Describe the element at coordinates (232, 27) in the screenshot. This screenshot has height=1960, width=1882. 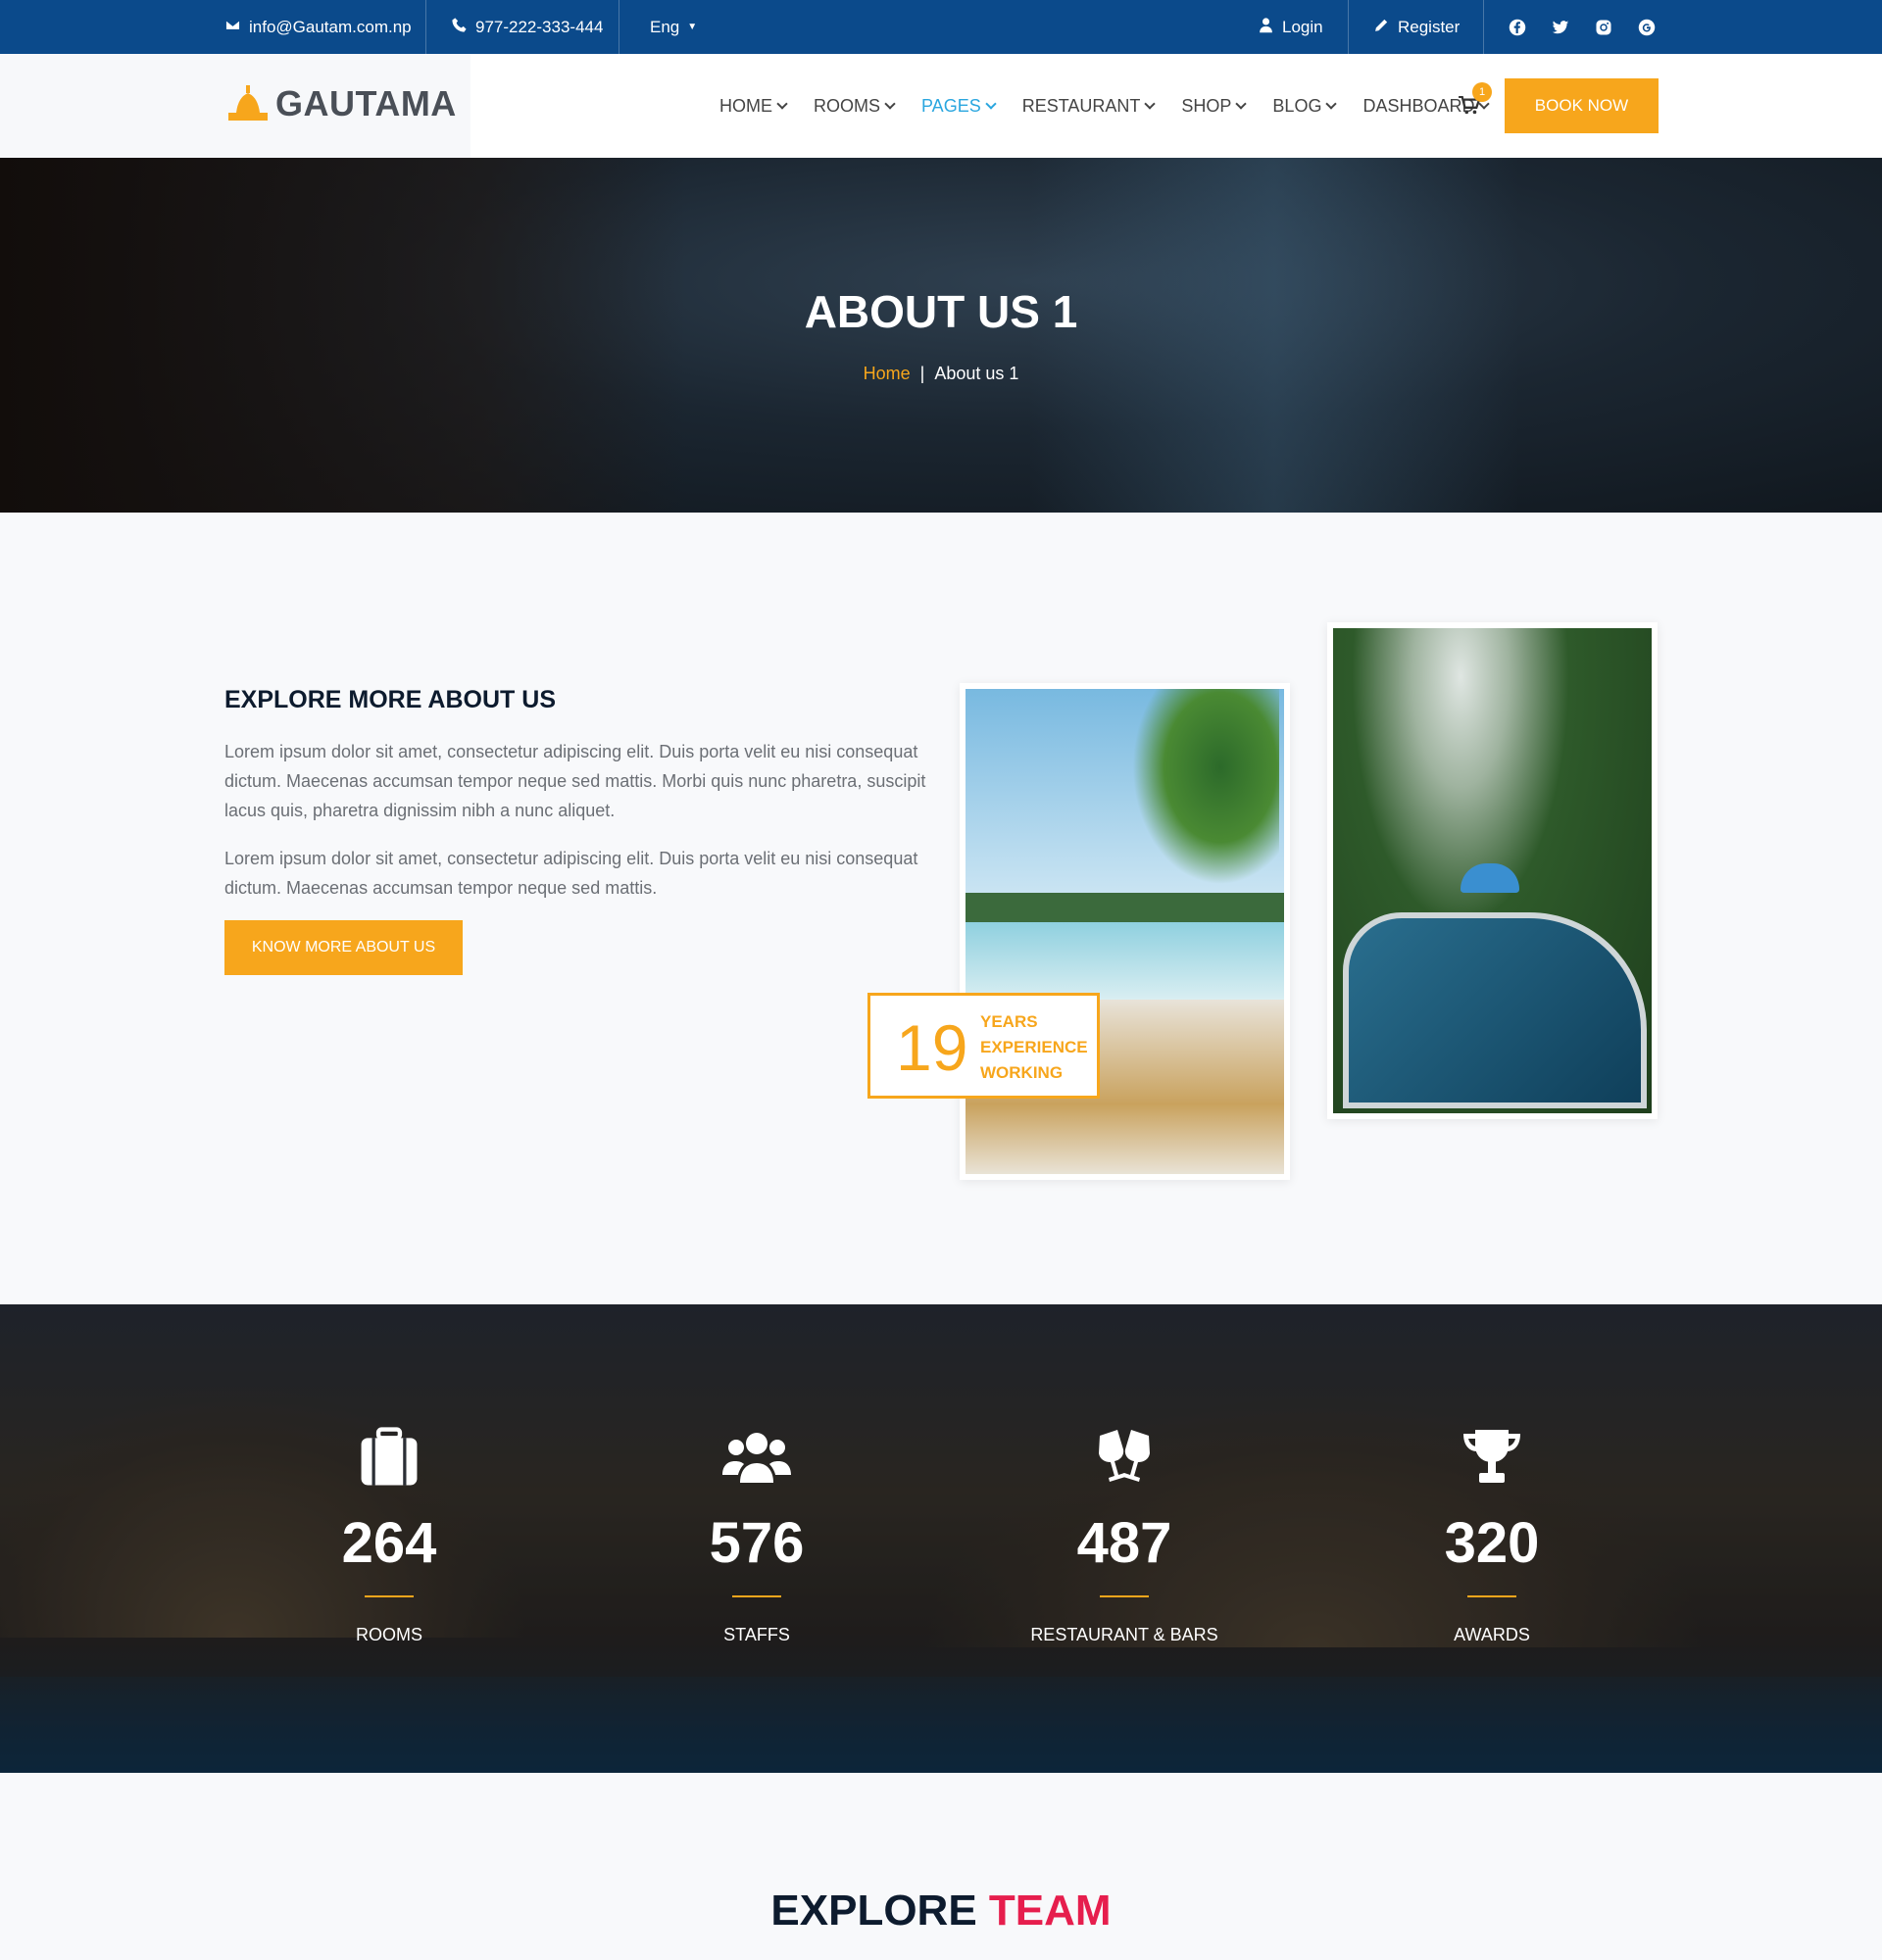
I see `envelope-icon` at that location.